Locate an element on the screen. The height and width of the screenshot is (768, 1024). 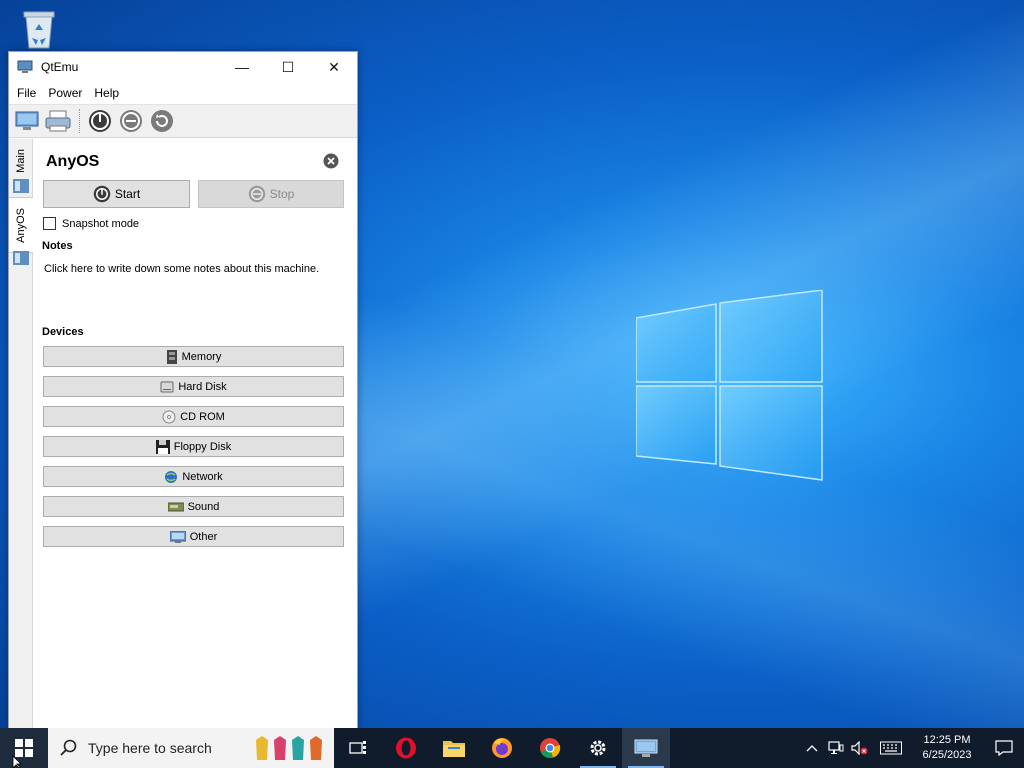
reset-icon is located at coordinates (162, 121).